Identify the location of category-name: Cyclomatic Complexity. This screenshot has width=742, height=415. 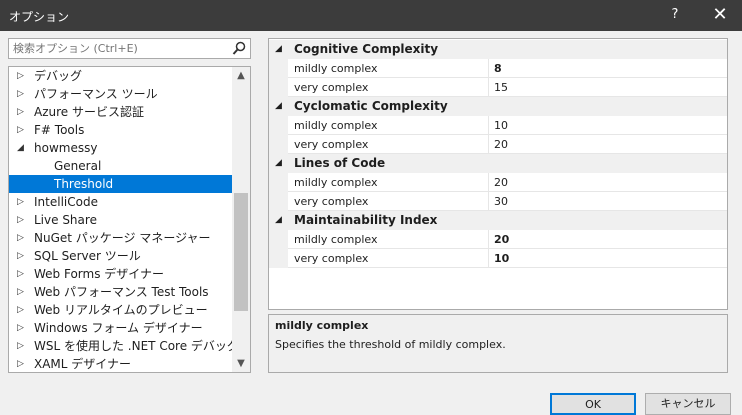
(371, 106).